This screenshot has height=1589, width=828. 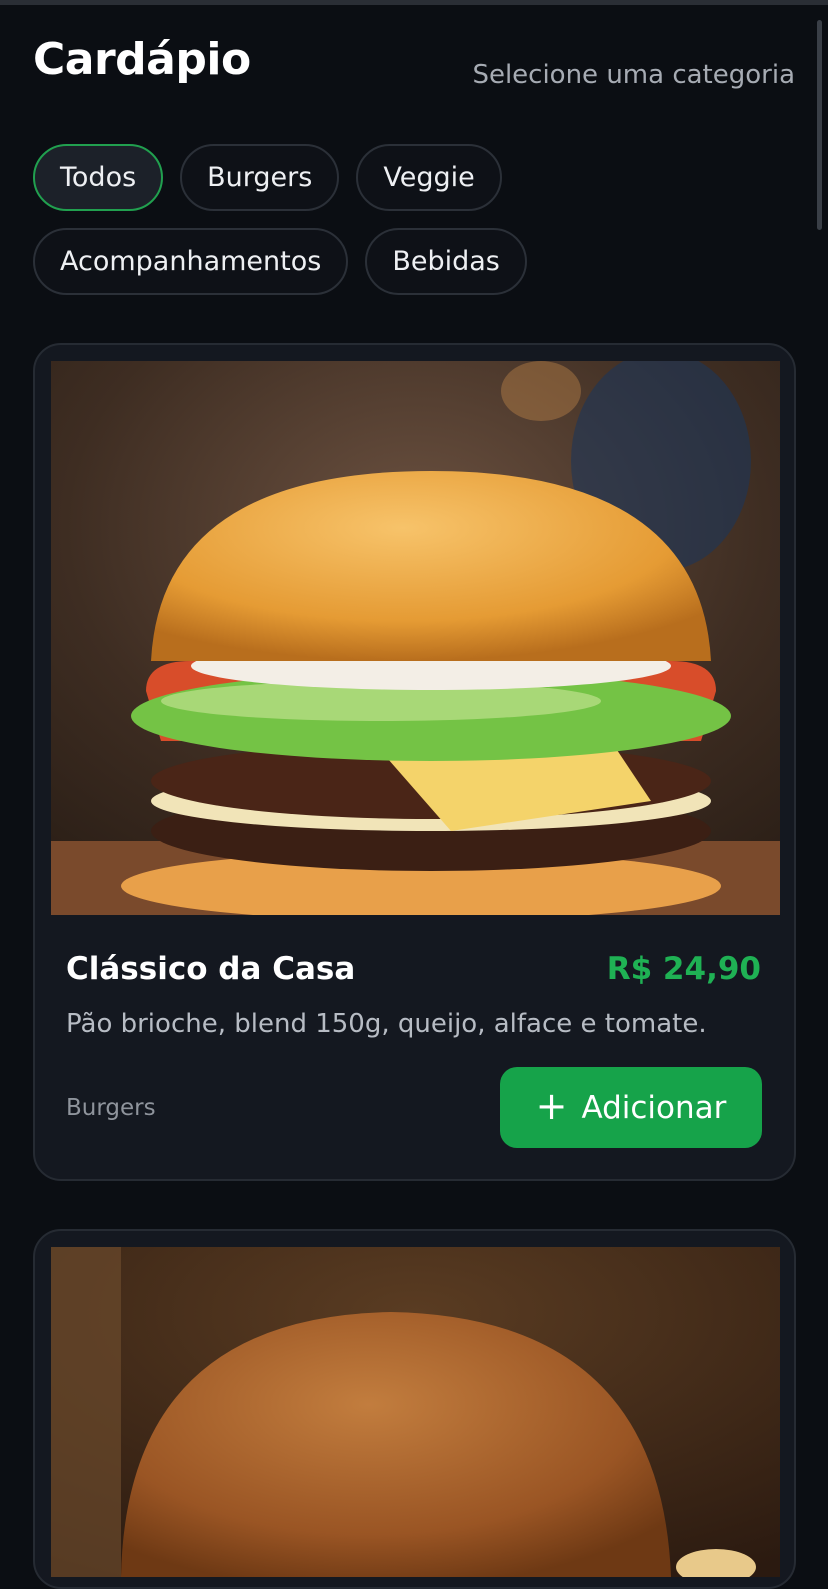 What do you see at coordinates (211, 969) in the screenshot?
I see `product-name: Clássico da Casa` at bounding box center [211, 969].